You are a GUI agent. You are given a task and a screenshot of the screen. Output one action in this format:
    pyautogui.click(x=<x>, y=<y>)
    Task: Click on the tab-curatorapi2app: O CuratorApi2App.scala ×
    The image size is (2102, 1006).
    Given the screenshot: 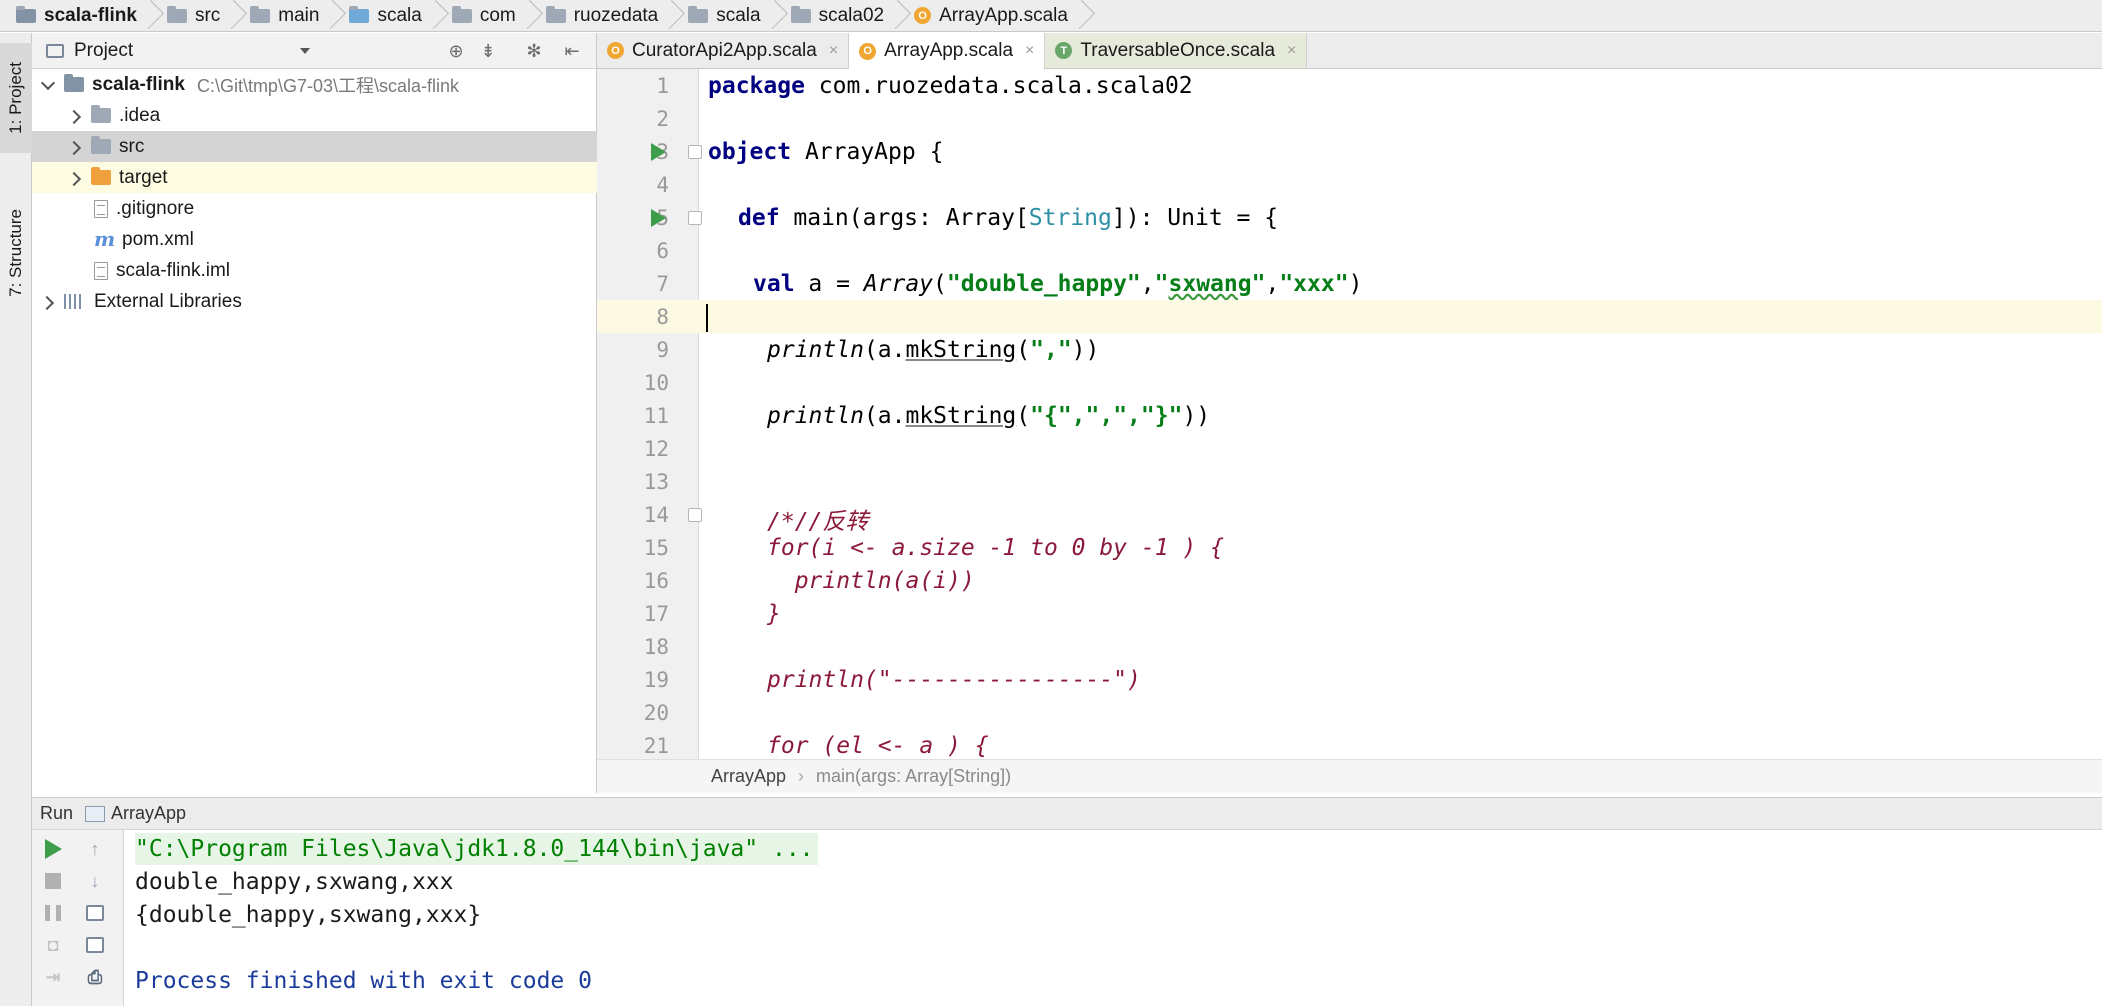 What is the action you would take?
    pyautogui.click(x=723, y=50)
    